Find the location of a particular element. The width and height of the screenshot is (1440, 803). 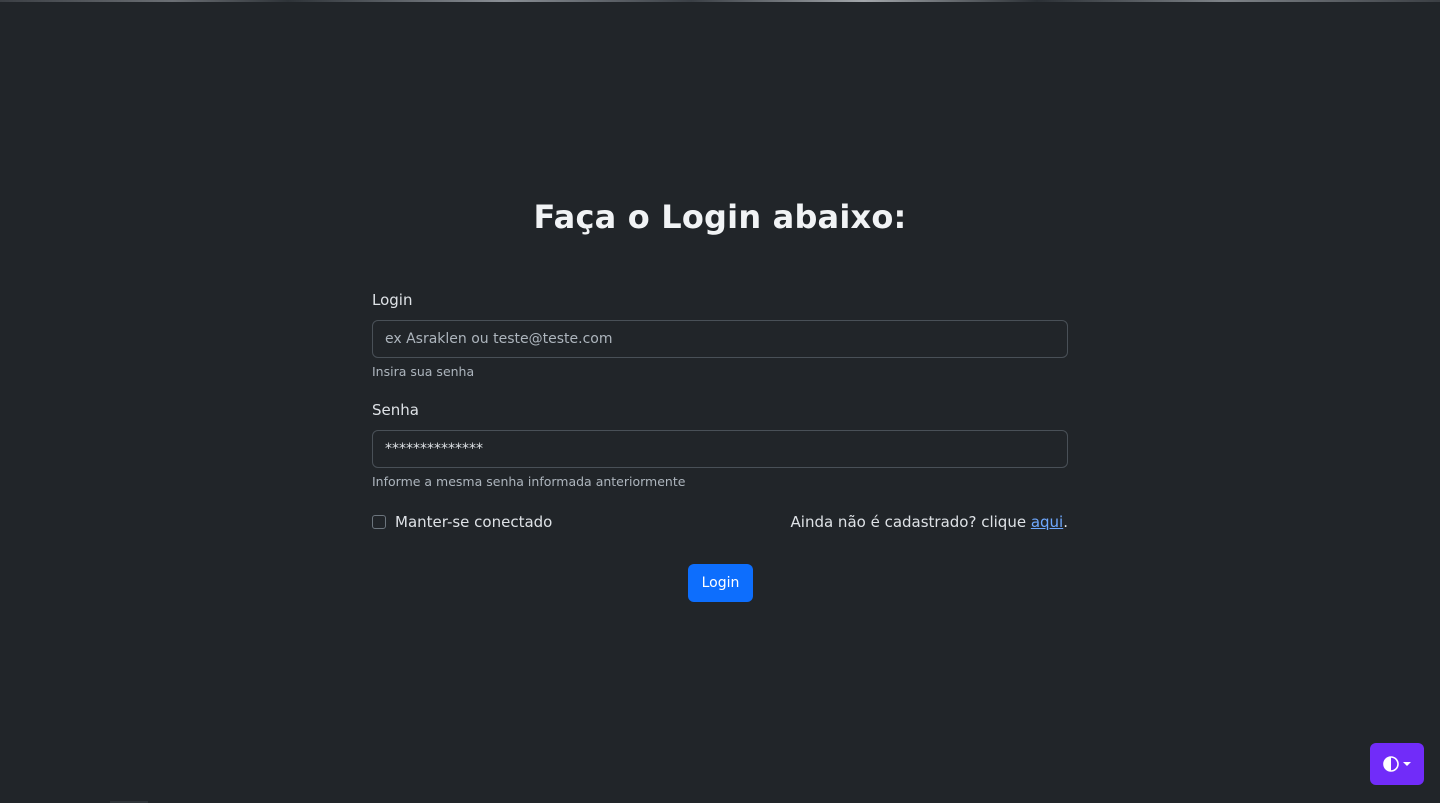

page-title: Faça o Login abaixo: is located at coordinates (720, 217).